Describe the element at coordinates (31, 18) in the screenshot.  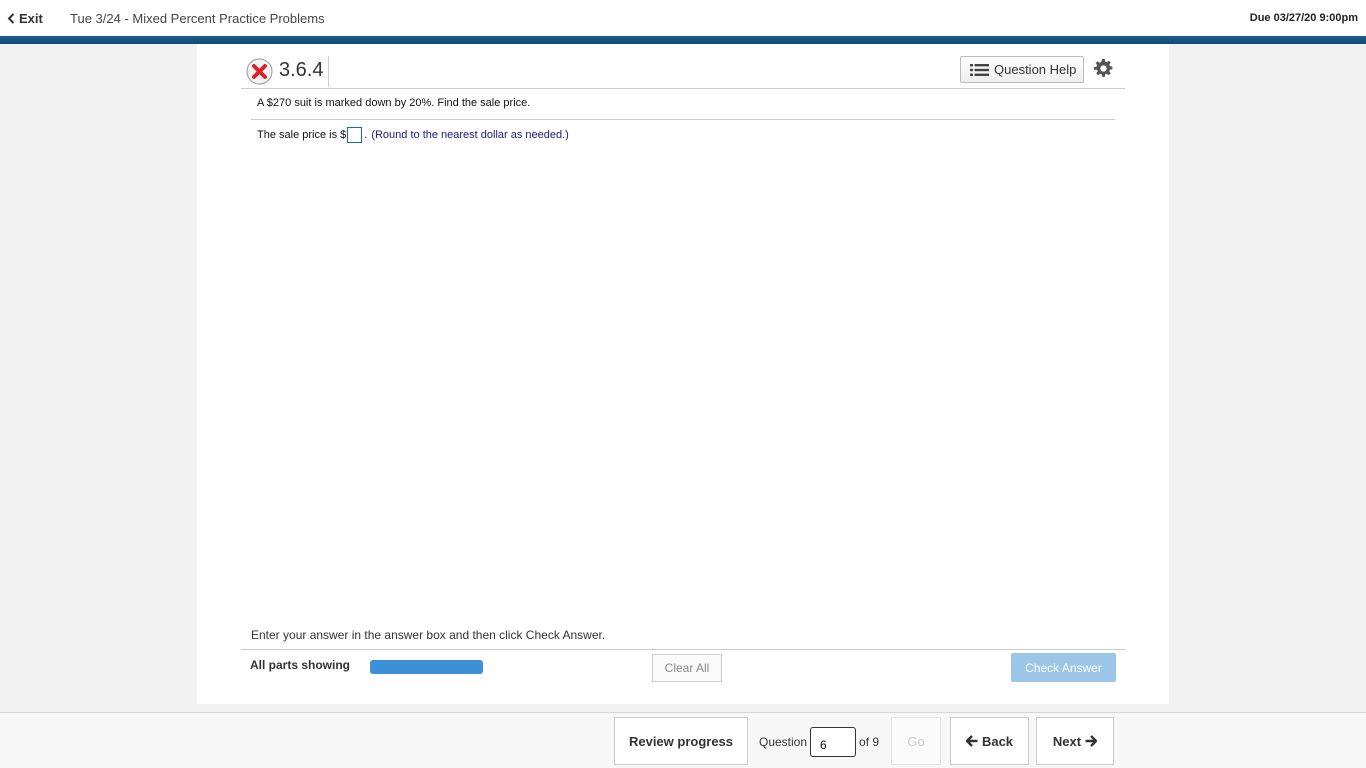
I see `exit-label: Exit` at that location.